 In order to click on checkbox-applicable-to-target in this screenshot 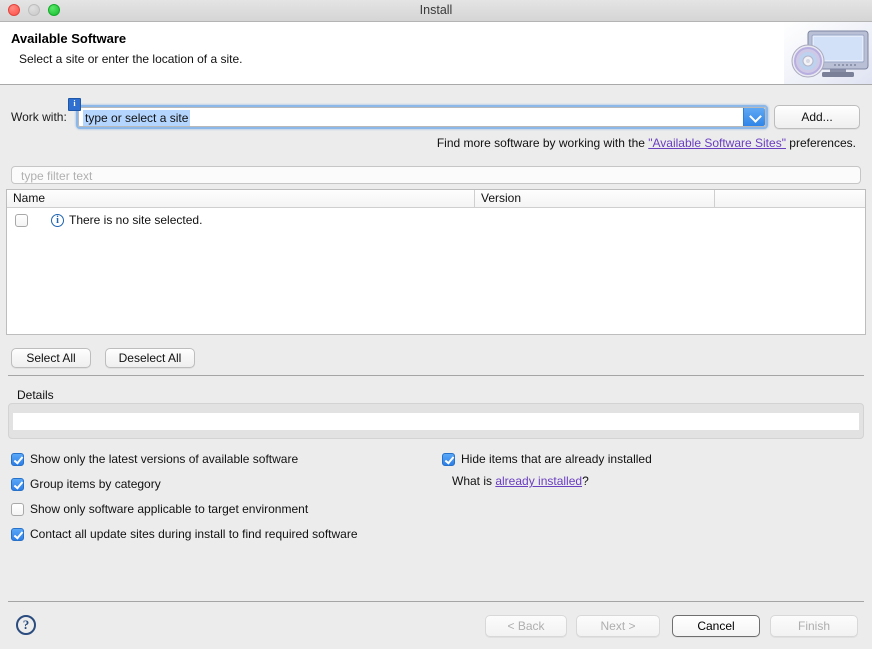, I will do `click(17, 509)`.